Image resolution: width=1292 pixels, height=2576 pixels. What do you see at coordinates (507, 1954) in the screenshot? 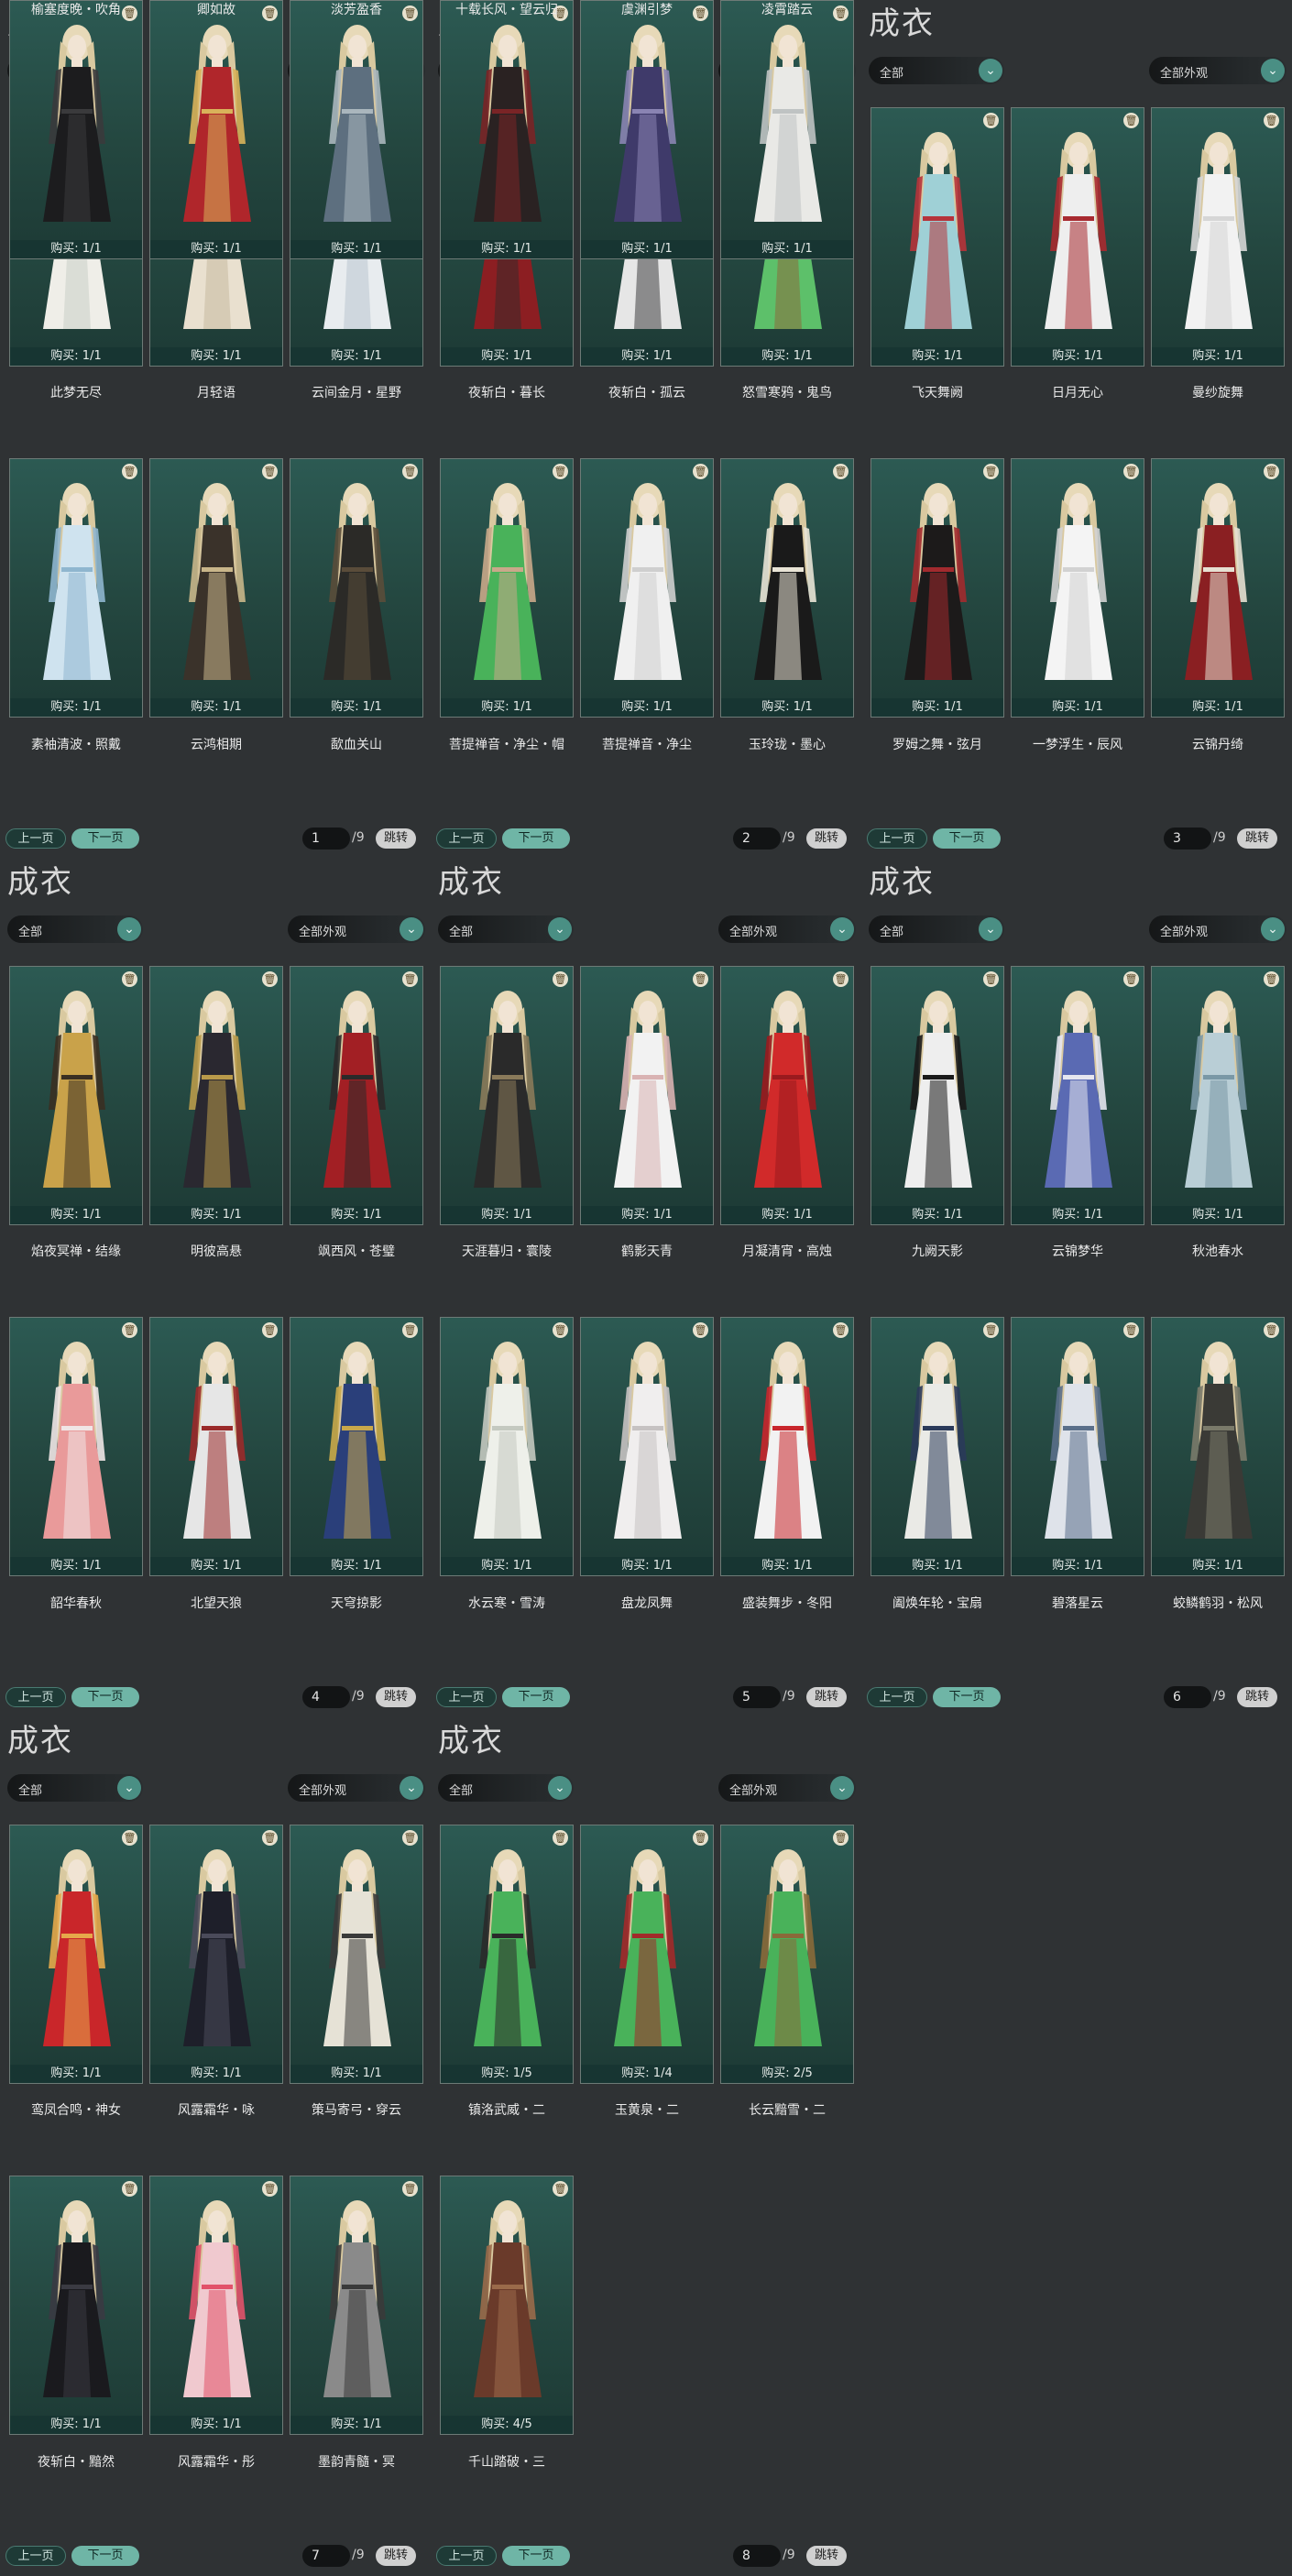
I see `outfit-card: 🗑 购买: 1/5` at bounding box center [507, 1954].